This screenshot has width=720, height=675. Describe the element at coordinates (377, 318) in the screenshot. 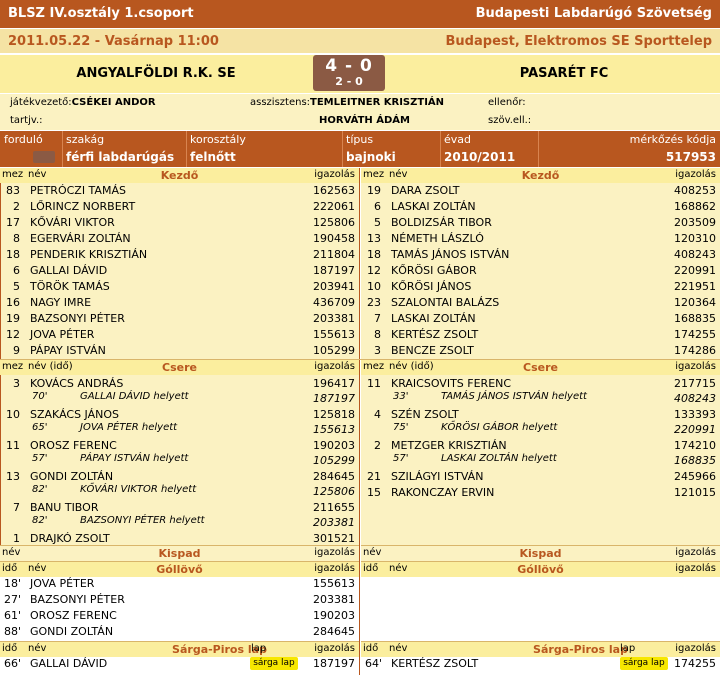

I see `shirt-number: 7` at that location.